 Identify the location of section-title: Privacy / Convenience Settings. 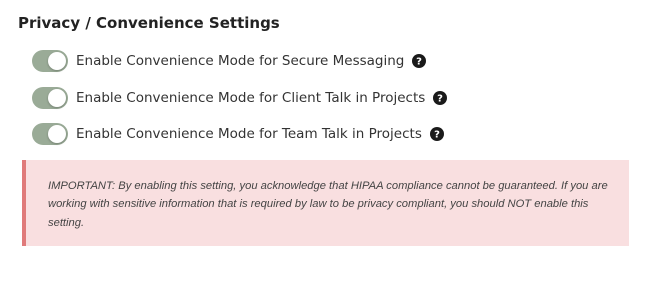
(149, 23).